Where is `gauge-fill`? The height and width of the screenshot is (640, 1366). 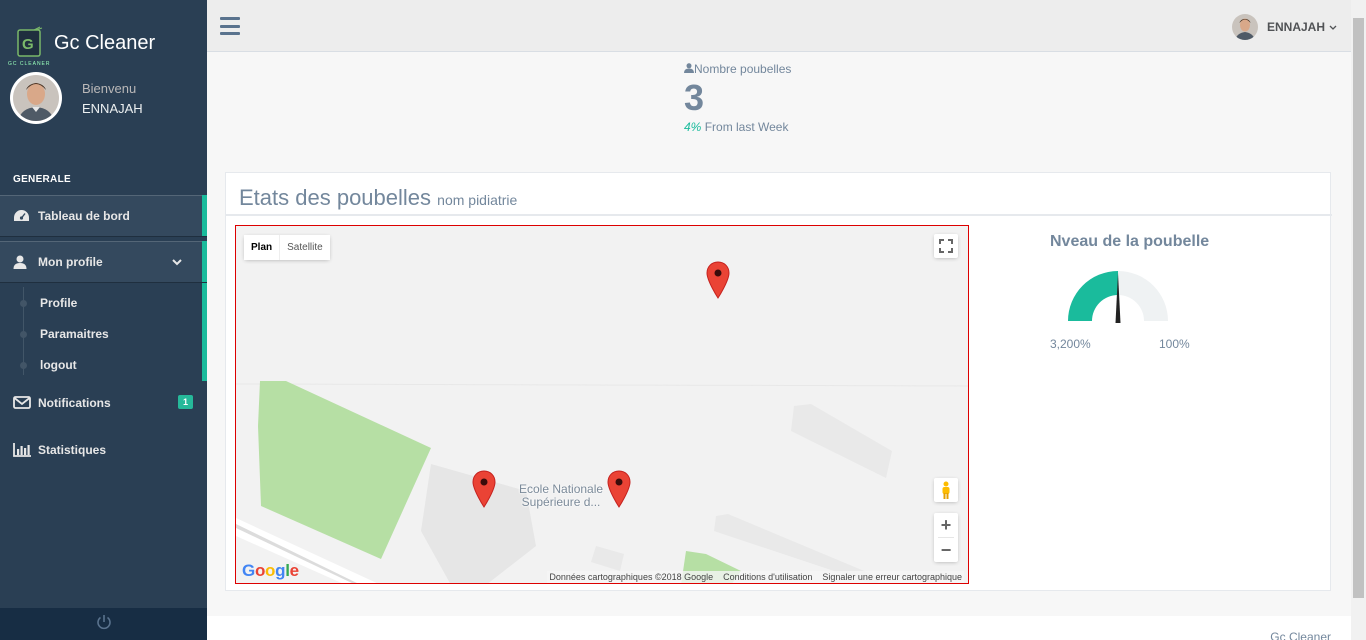 gauge-fill is located at coordinates (1093, 296).